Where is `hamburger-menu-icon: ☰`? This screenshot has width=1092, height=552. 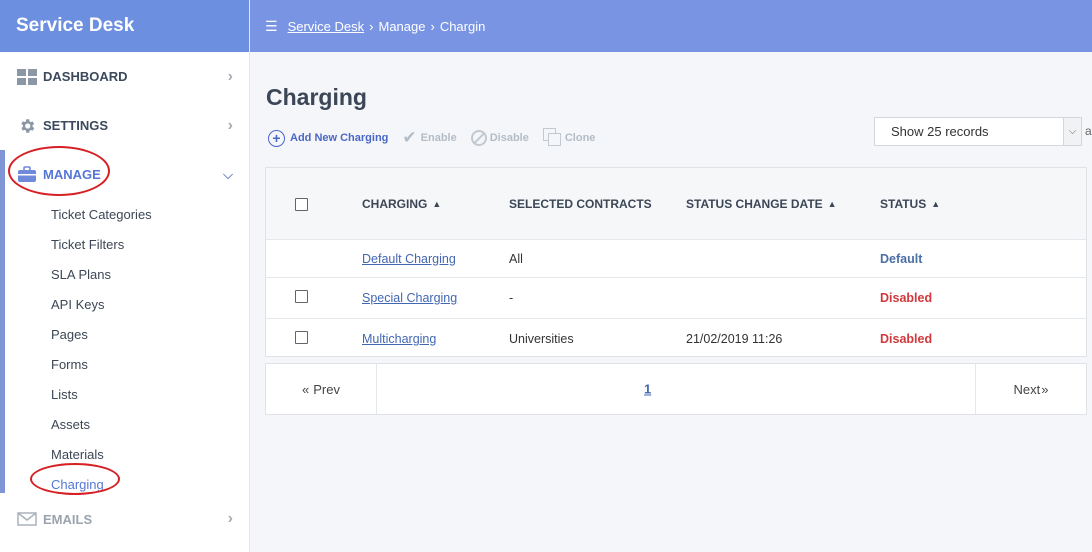
hamburger-menu-icon: ☰ is located at coordinates (271, 26).